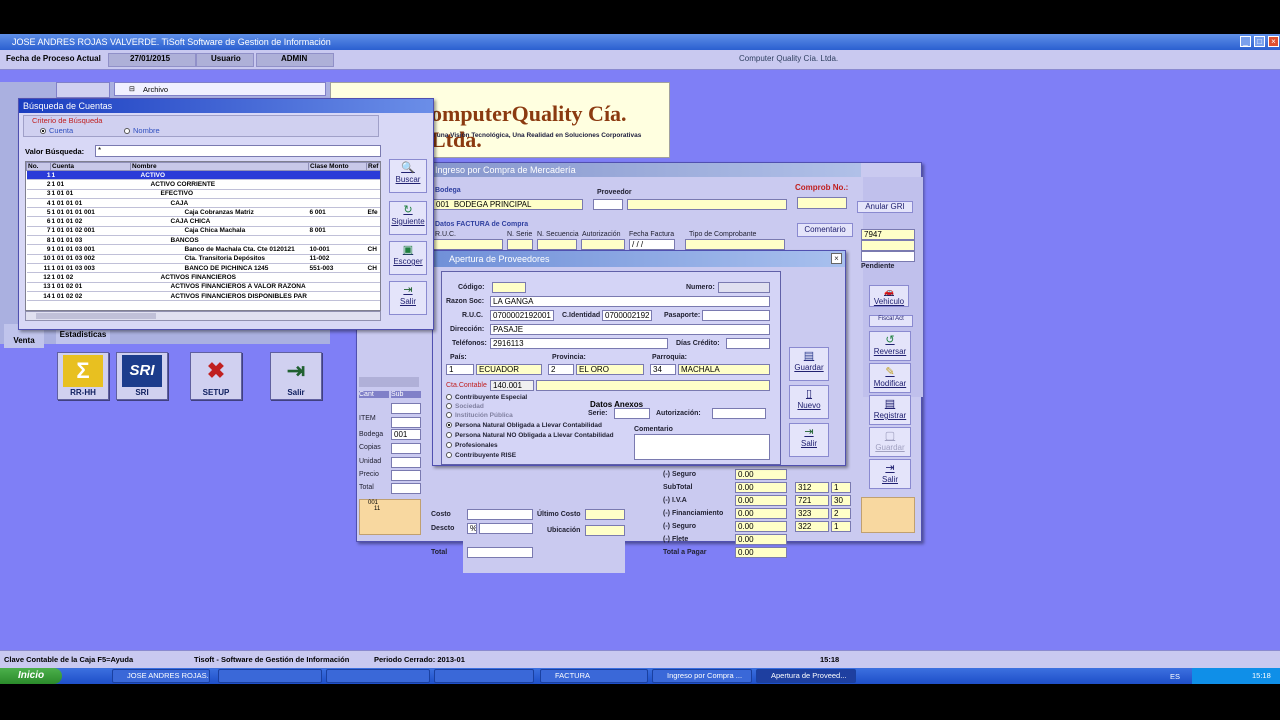 The height and width of the screenshot is (720, 1280). I want to click on unidad-field, so click(406, 462).